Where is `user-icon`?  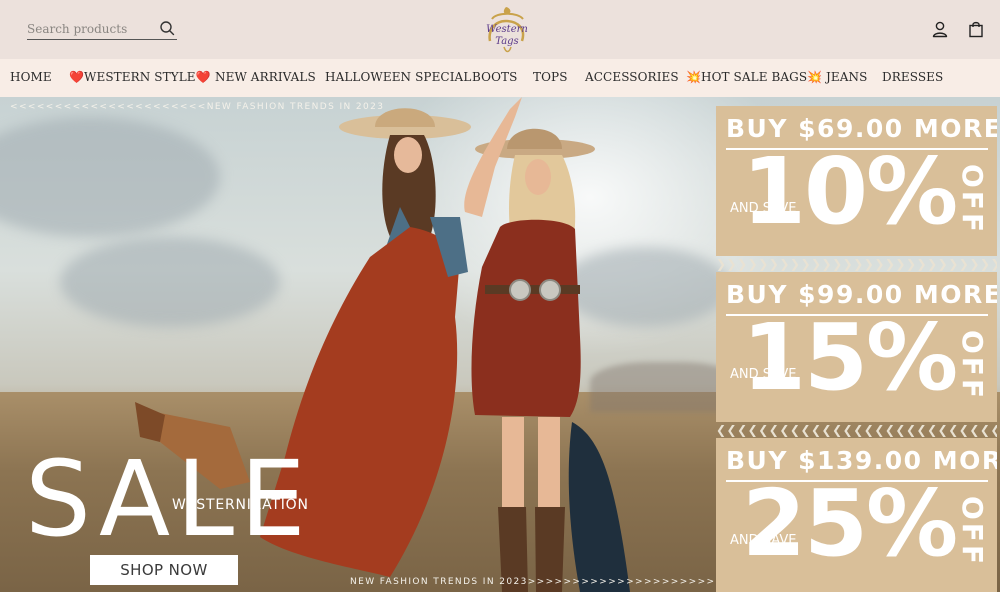
user-icon is located at coordinates (940, 29).